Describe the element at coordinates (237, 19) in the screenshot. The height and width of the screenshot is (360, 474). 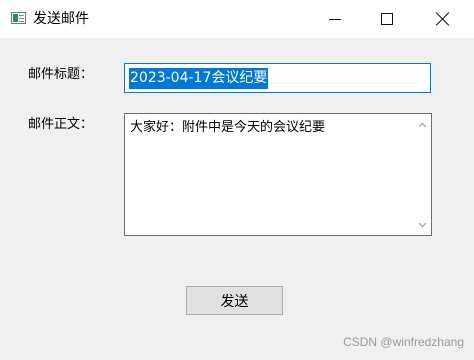
I see `title-bar: 发送邮件` at that location.